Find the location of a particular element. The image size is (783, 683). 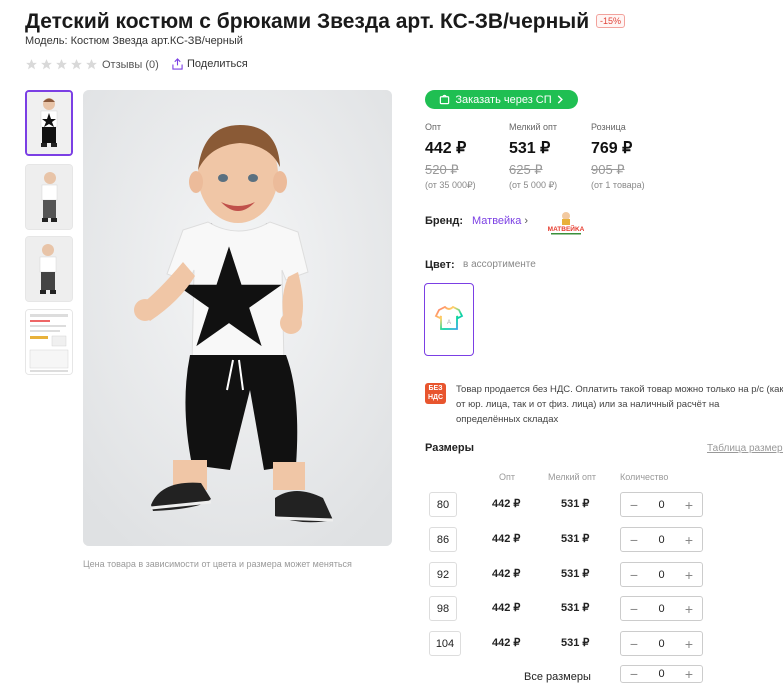

price-value: 769 ₽ is located at coordinates (612, 148).